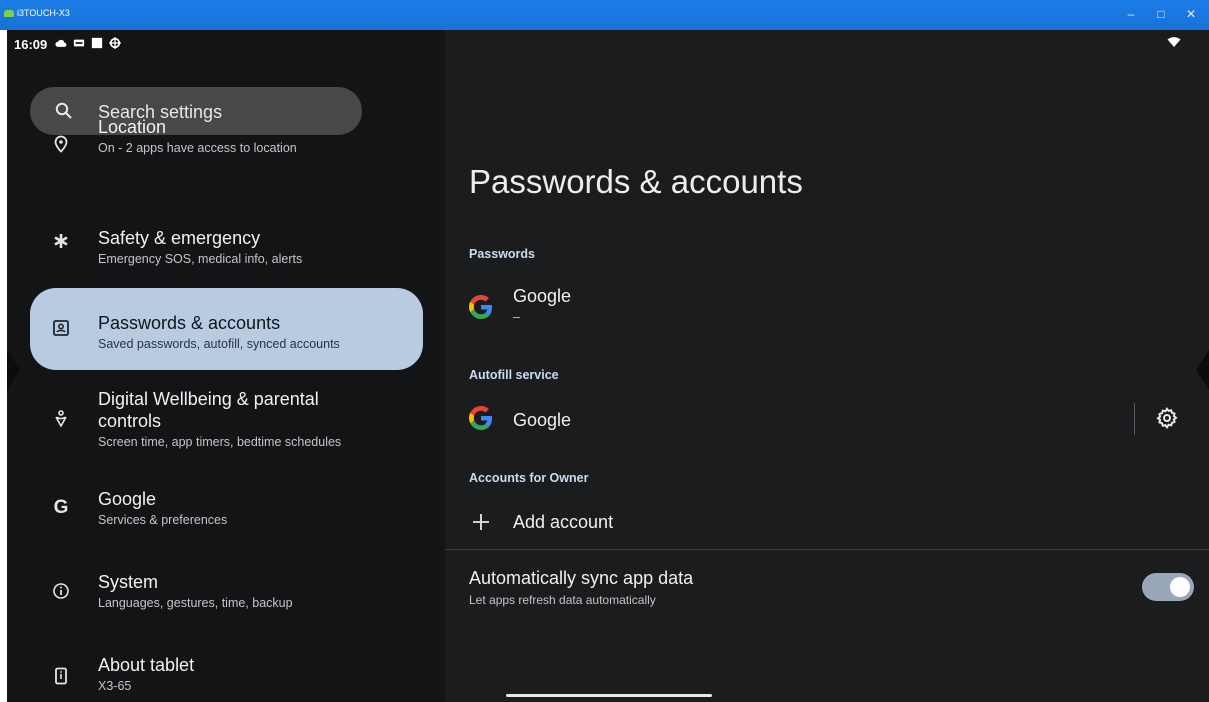  I want to click on square-icon, so click(97, 43).